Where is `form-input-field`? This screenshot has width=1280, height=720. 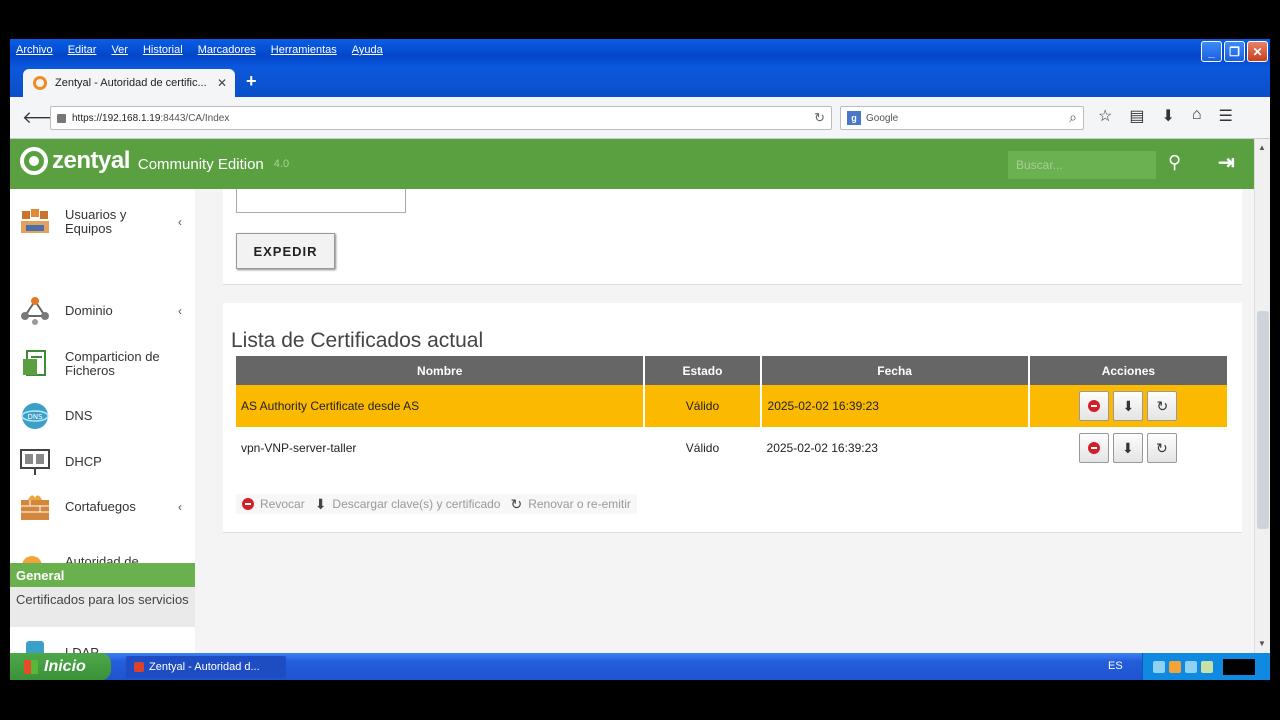 form-input-field is located at coordinates (321, 201).